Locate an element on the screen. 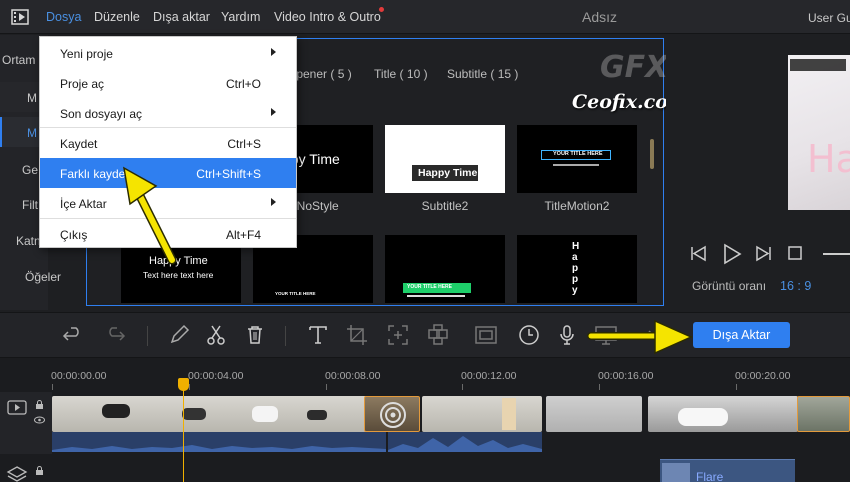 This screenshot has height=482, width=850. thumbnail-label: TitleMotion2 is located at coordinates (577, 206).